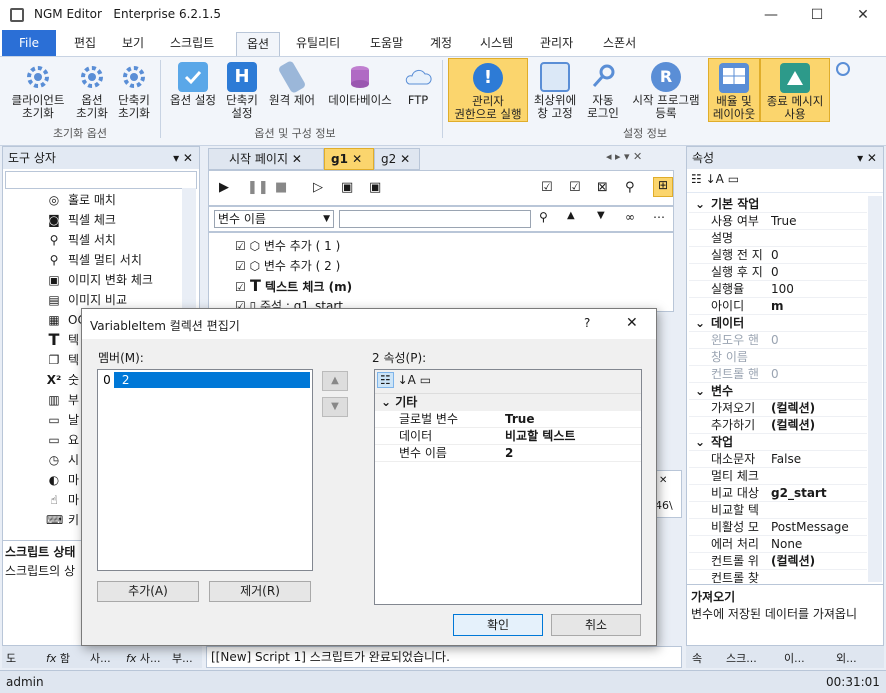  Describe the element at coordinates (630, 217) in the screenshot. I see `loop-icon: ∞` at that location.